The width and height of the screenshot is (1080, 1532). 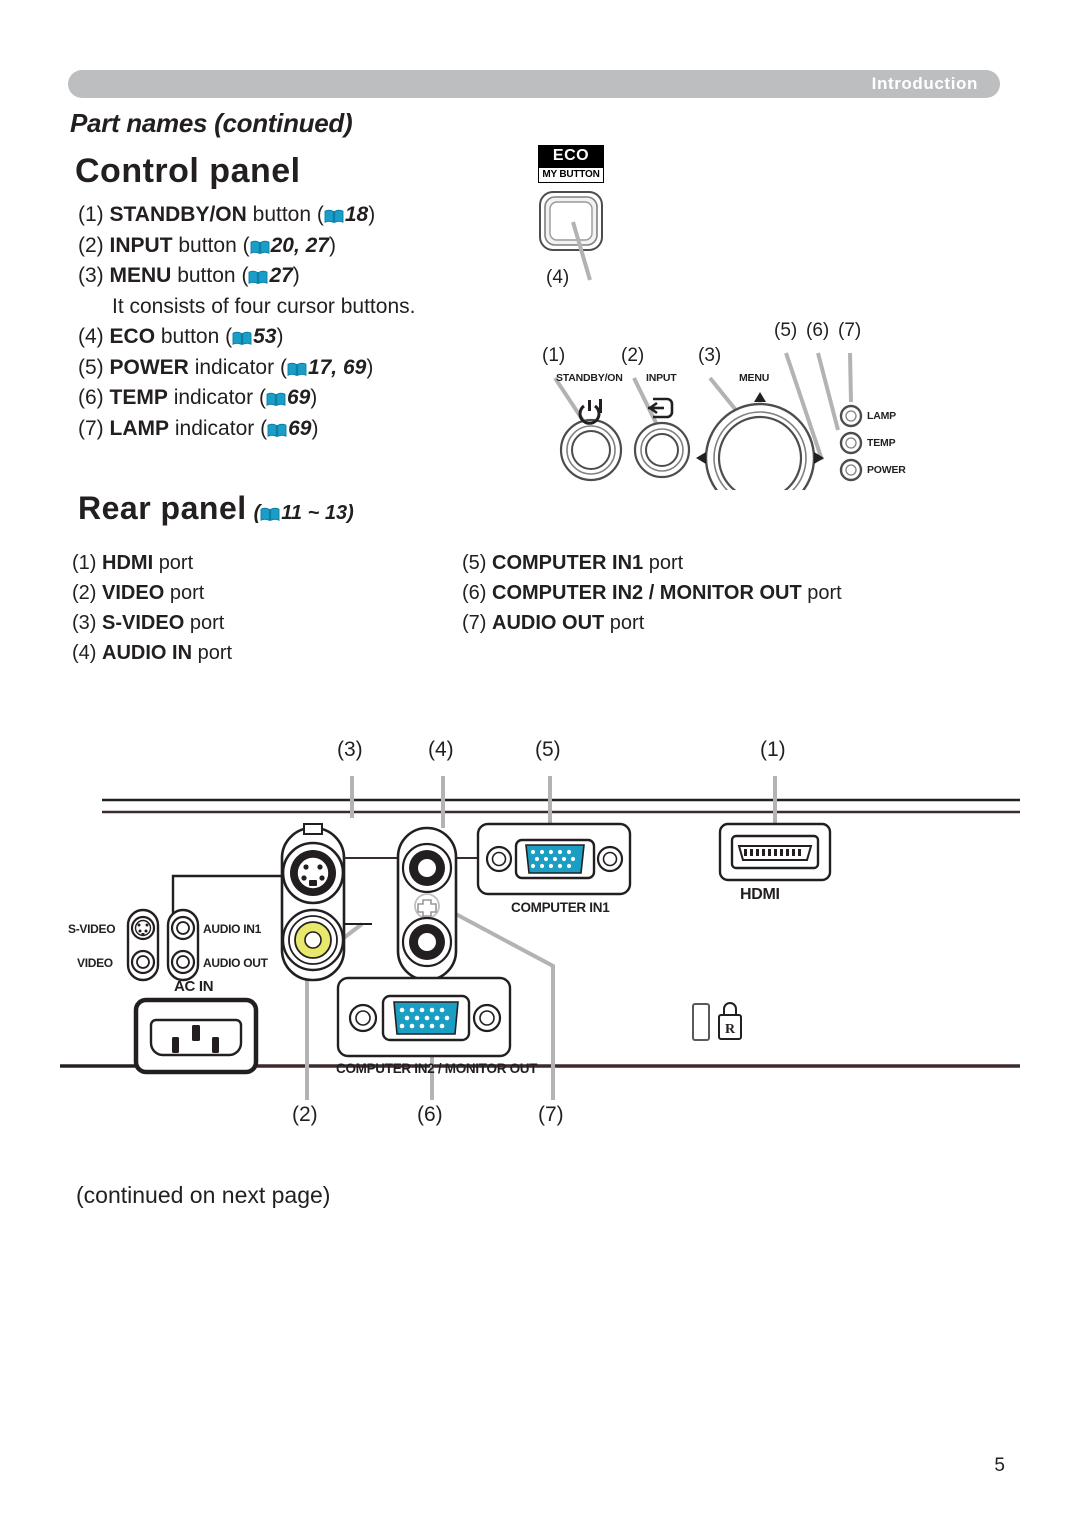 I want to click on list-item: (7) LAMP indicator (69), so click(x=246, y=429).